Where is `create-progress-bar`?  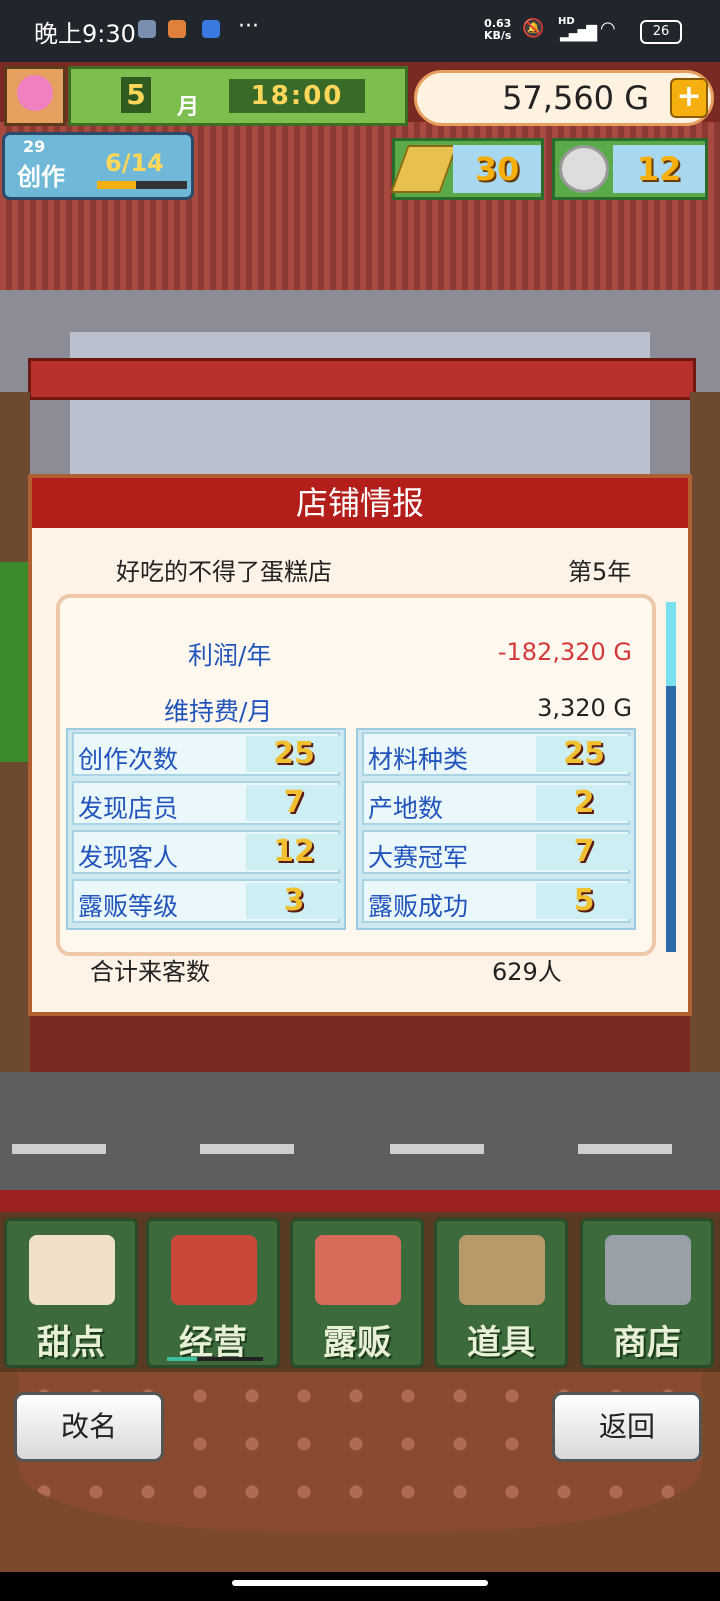 create-progress-bar is located at coordinates (142, 185).